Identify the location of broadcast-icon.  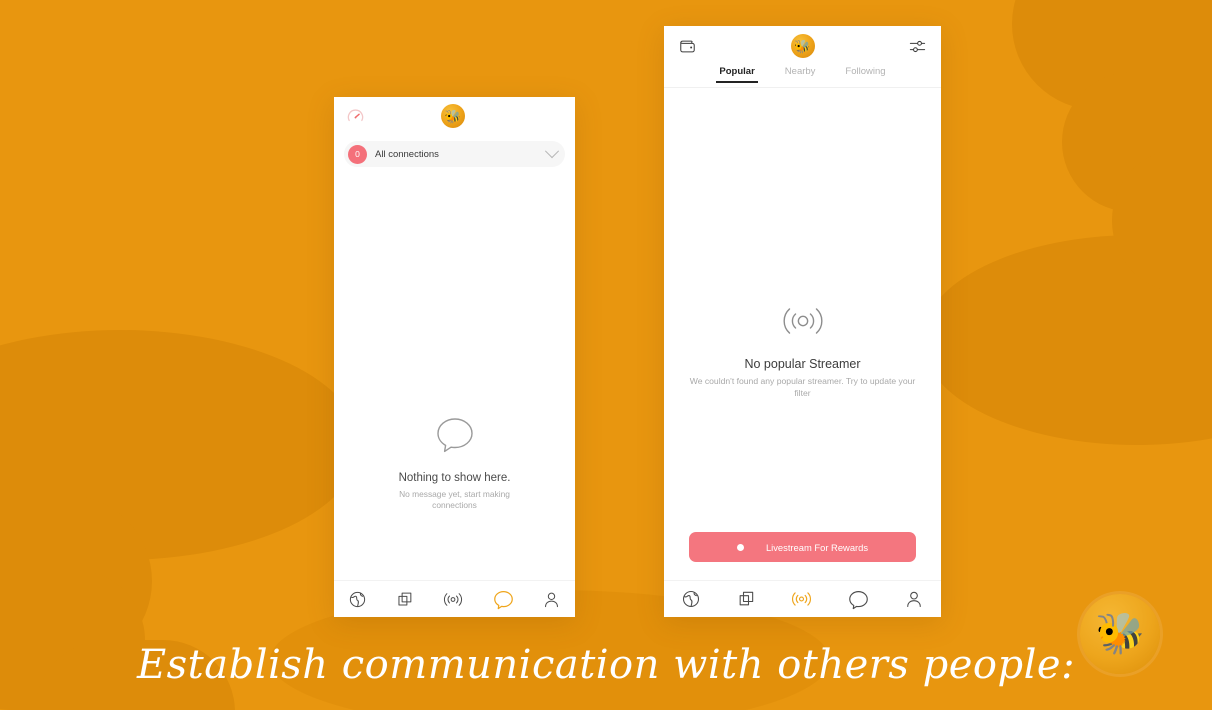
(802, 323).